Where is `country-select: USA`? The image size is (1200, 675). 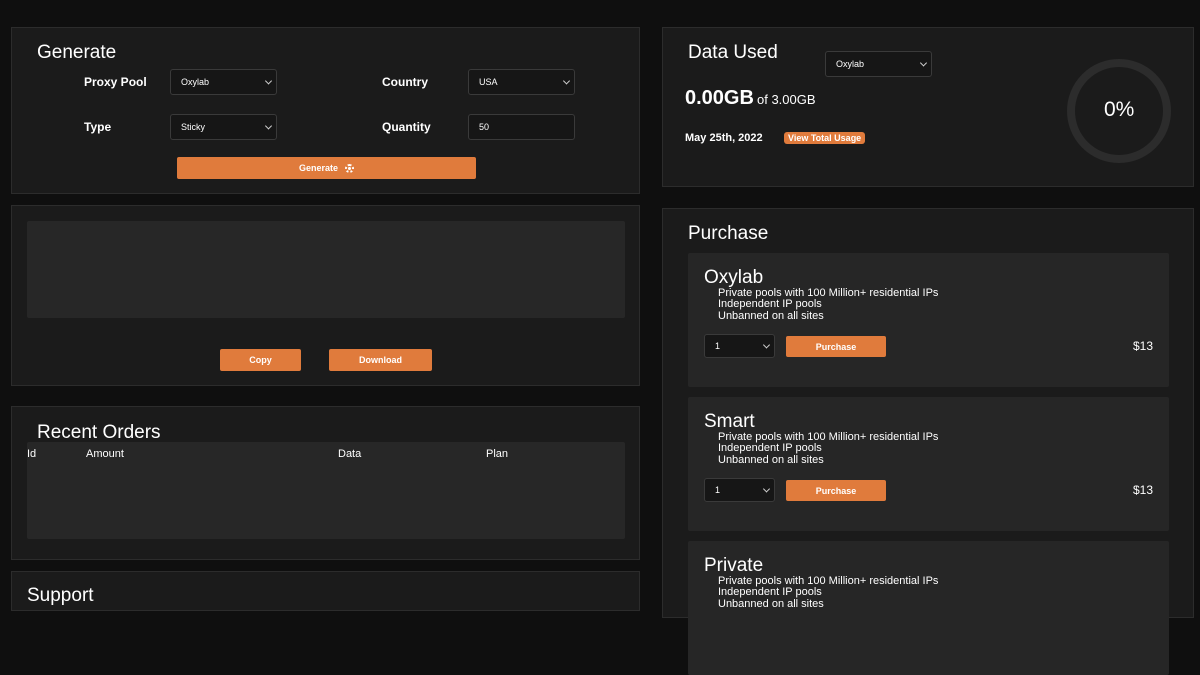
country-select: USA is located at coordinates (521, 82).